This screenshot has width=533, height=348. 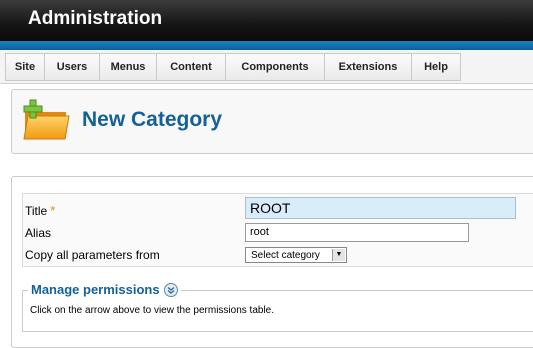 I want to click on menu-item-components: Components, so click(x=275, y=67).